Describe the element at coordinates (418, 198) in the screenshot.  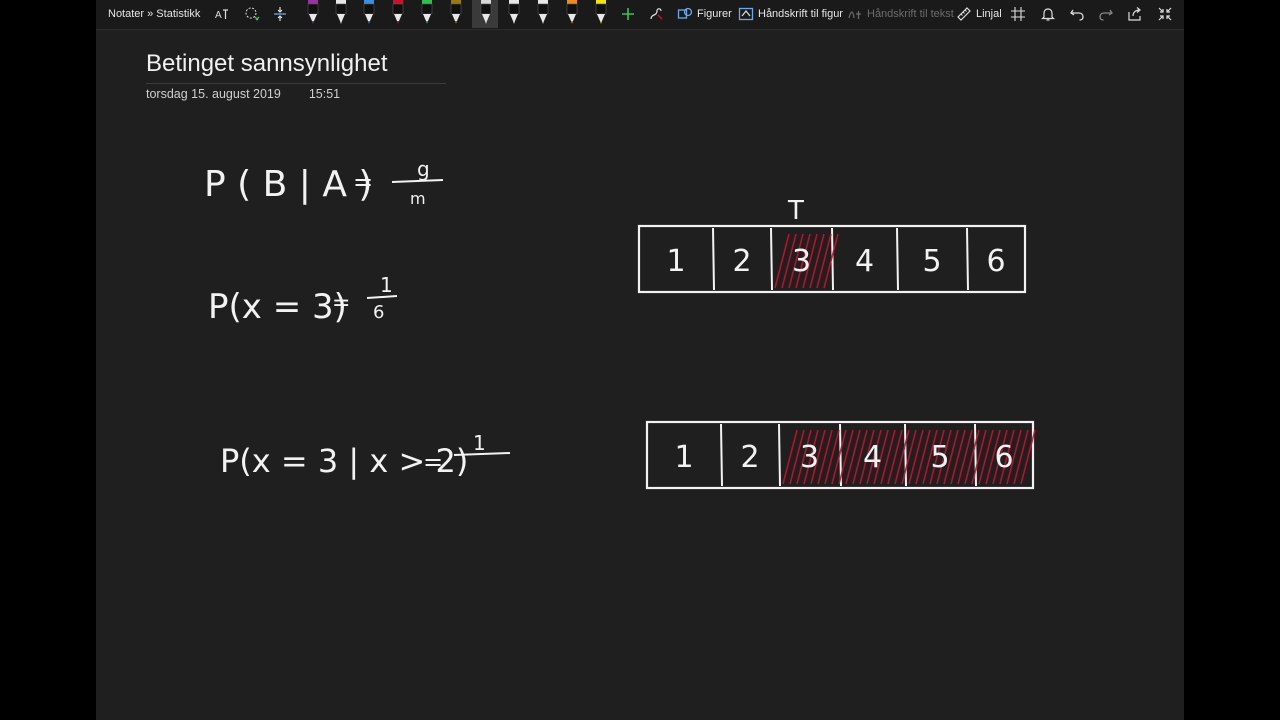
I see `eq1-denominator: m` at that location.